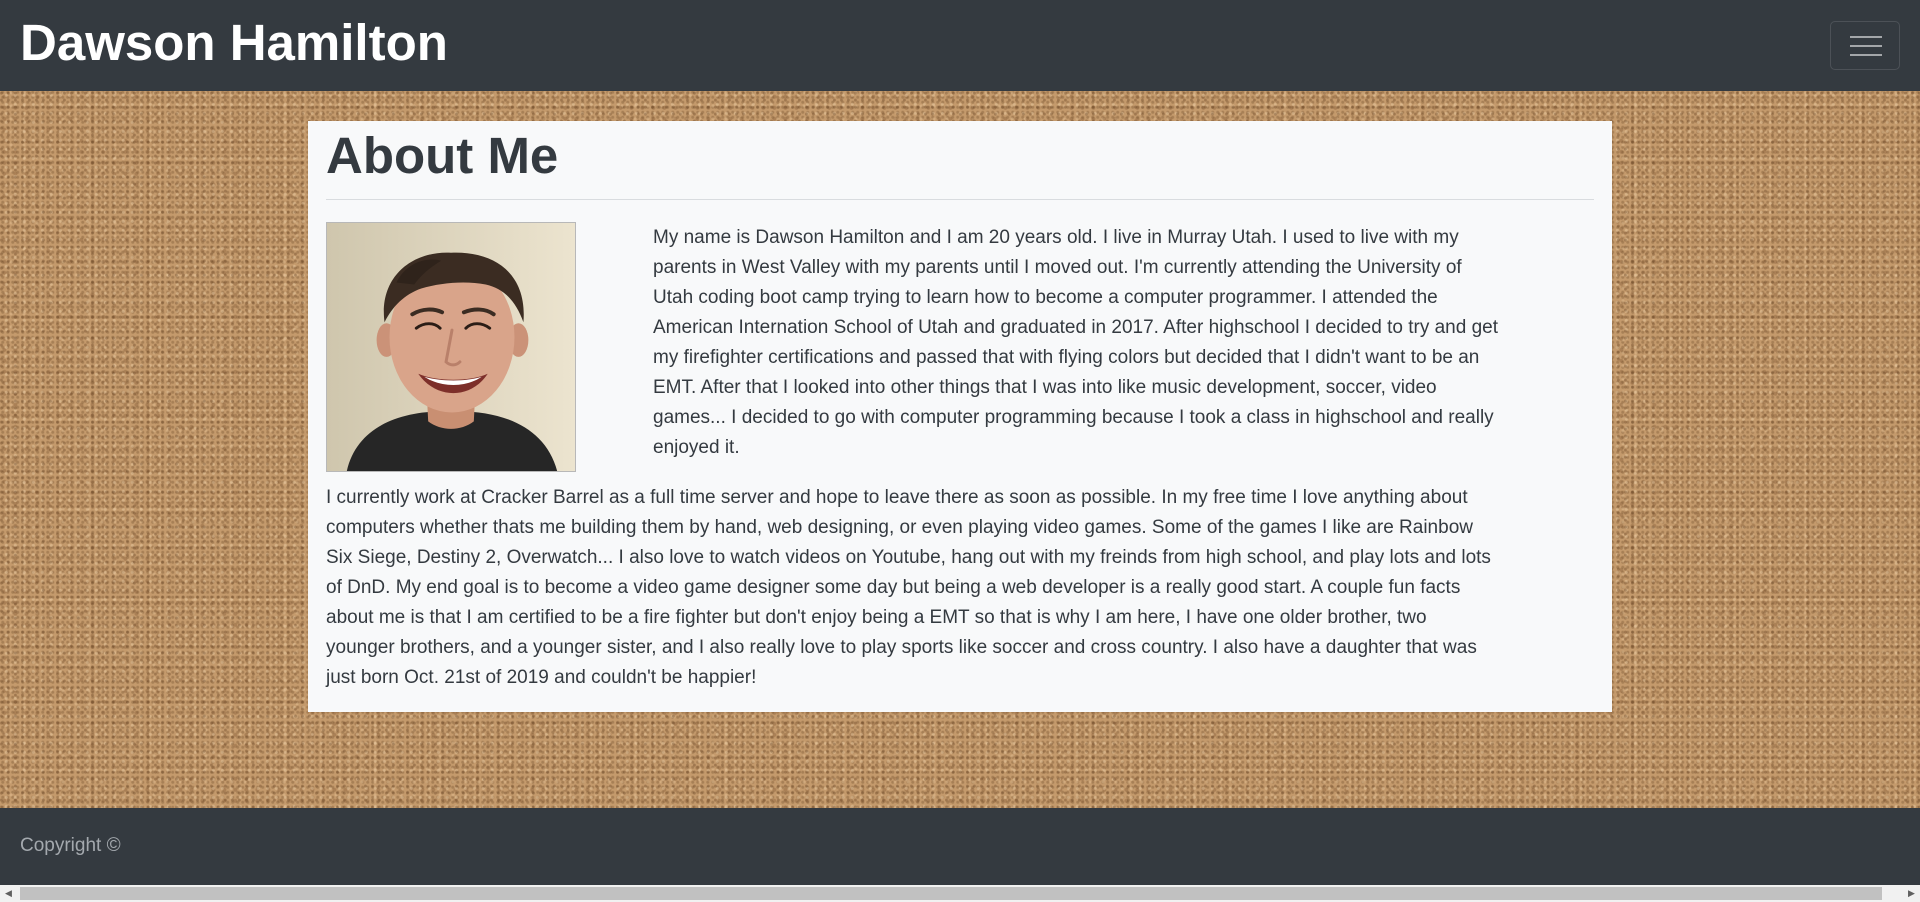  What do you see at coordinates (8, 893) in the screenshot?
I see `scroll-left-arrow-icon: ◀` at bounding box center [8, 893].